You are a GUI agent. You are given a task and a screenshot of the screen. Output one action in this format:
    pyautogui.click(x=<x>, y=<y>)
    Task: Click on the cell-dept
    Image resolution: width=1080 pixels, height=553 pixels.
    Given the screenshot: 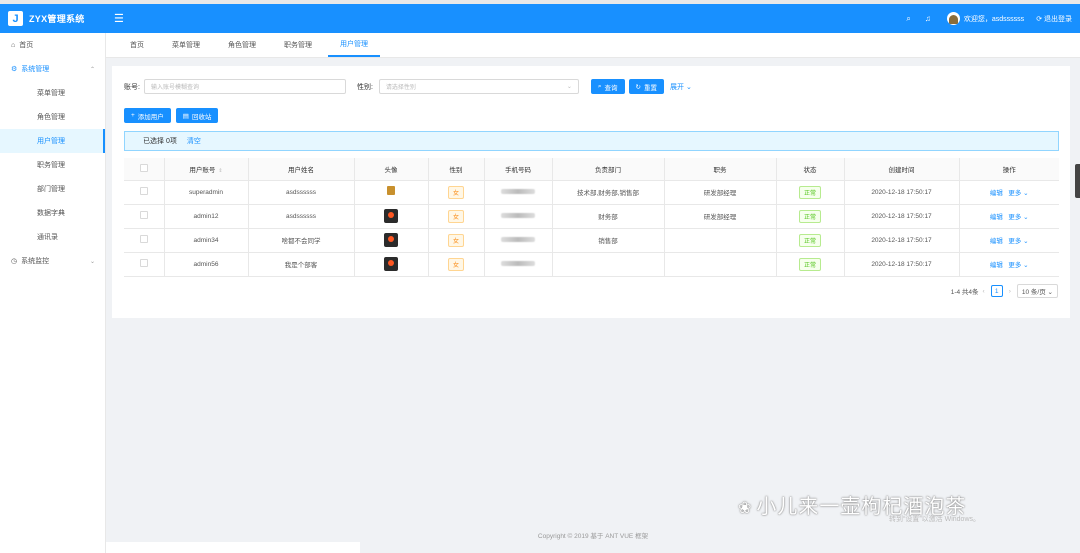 What is the action you would take?
    pyautogui.click(x=608, y=264)
    